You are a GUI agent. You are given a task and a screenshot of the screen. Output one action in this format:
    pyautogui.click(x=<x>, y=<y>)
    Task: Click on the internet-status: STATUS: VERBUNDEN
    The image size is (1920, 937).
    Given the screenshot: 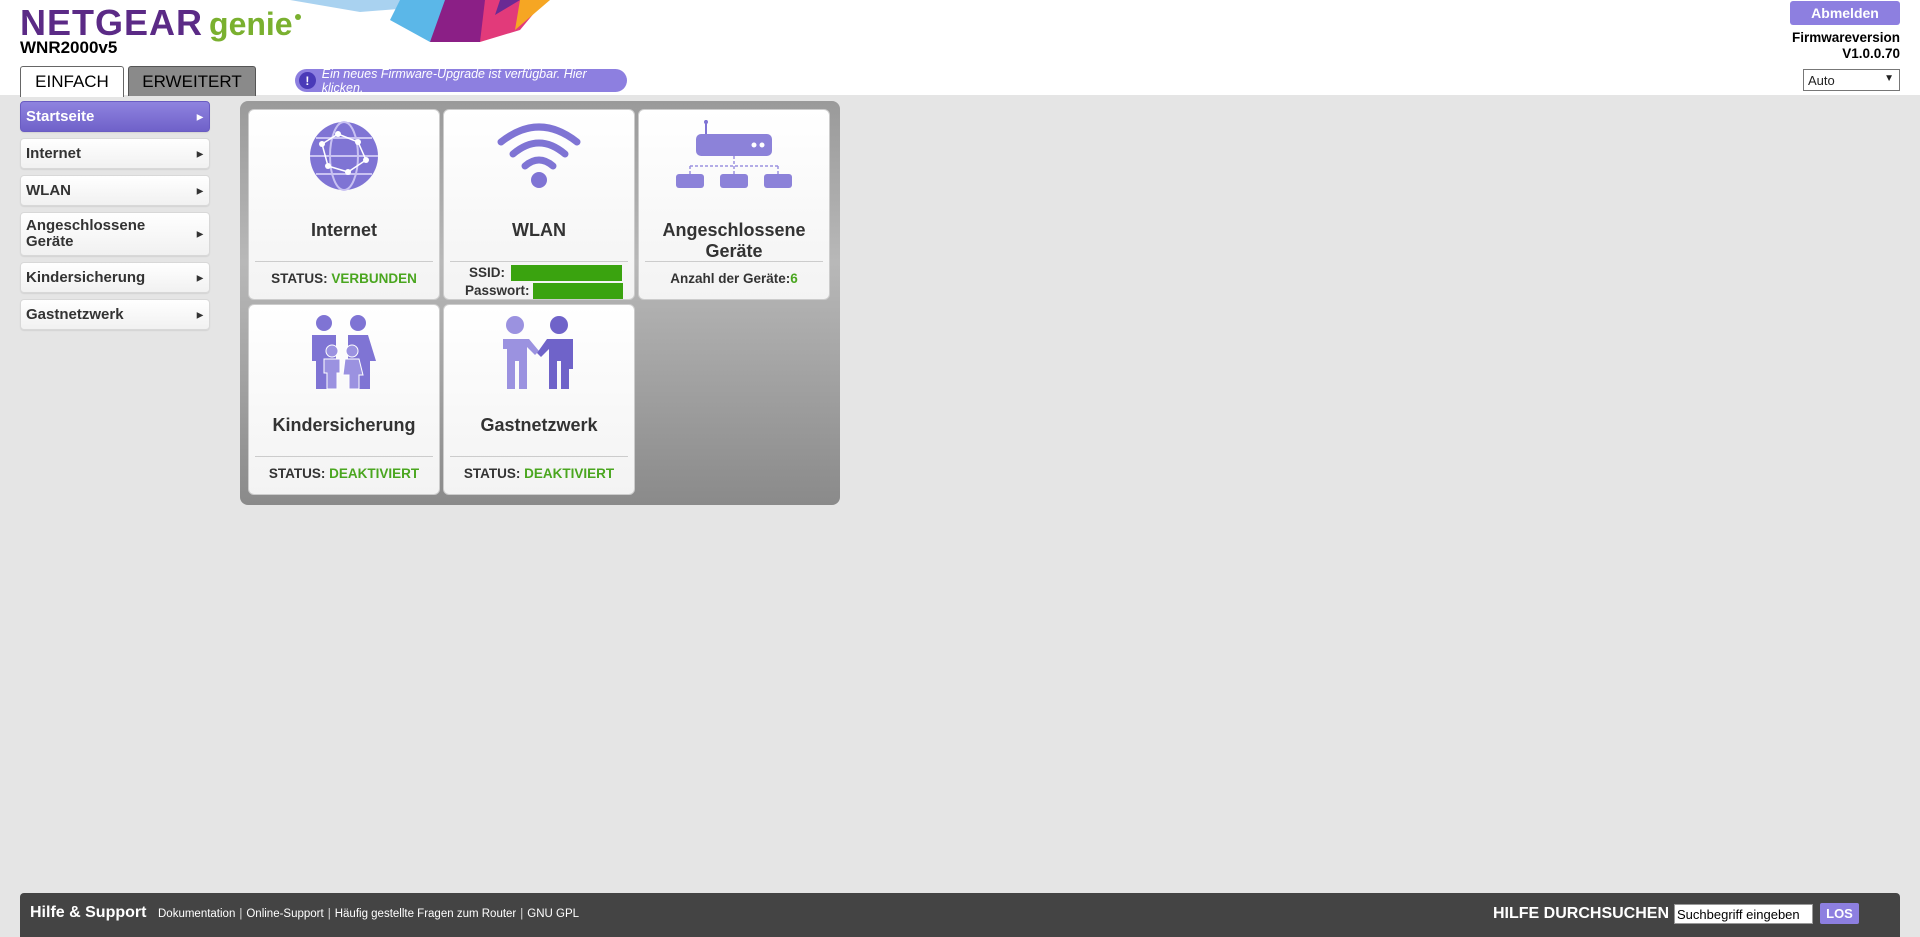 What is the action you would take?
    pyautogui.click(x=344, y=278)
    